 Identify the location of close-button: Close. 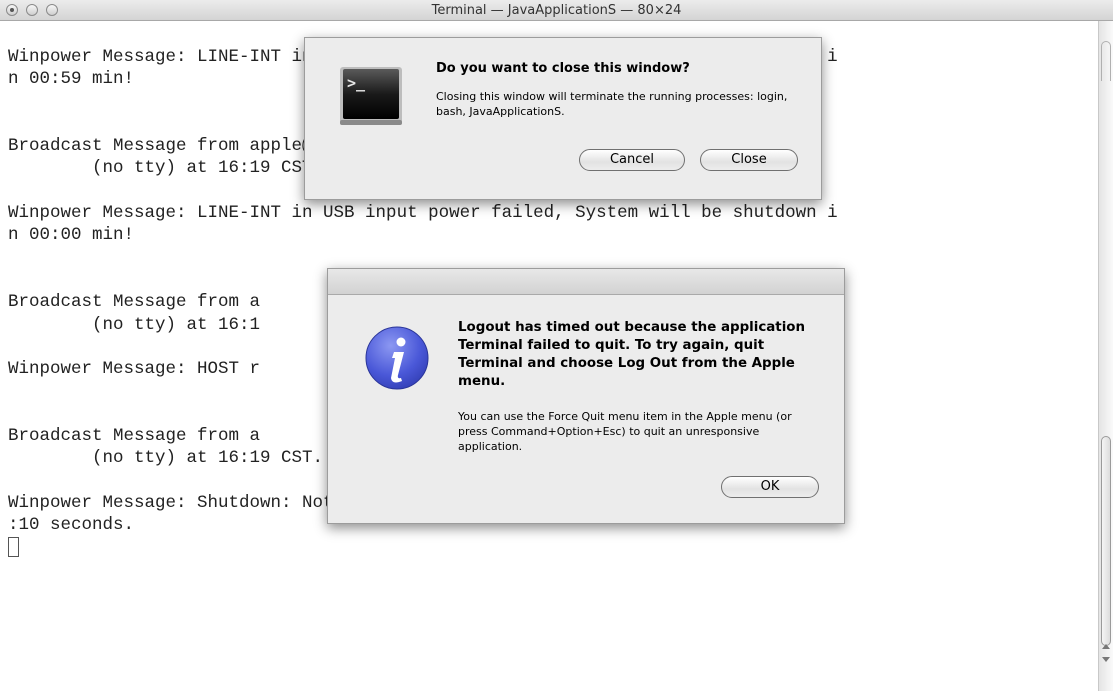
(749, 160).